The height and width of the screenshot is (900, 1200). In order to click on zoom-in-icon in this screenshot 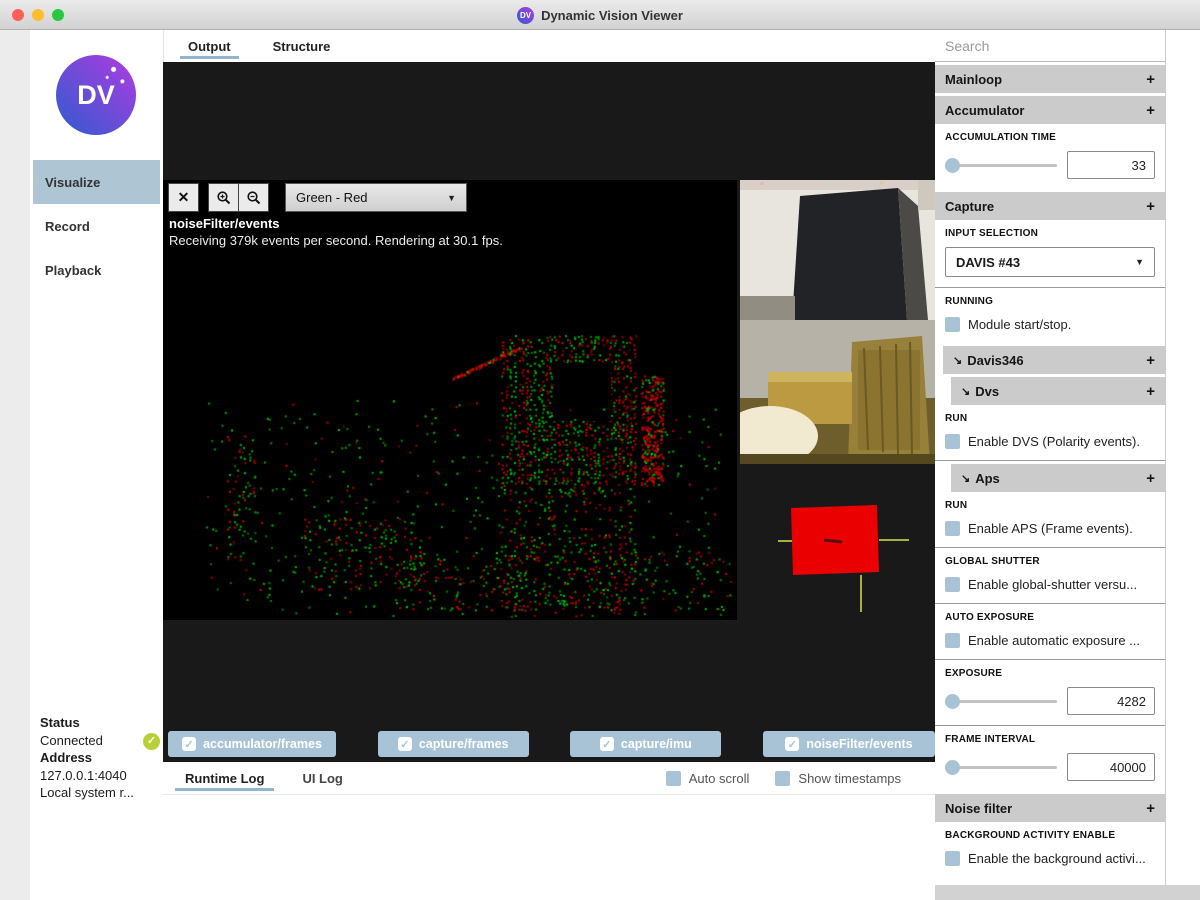, I will do `click(223, 197)`.